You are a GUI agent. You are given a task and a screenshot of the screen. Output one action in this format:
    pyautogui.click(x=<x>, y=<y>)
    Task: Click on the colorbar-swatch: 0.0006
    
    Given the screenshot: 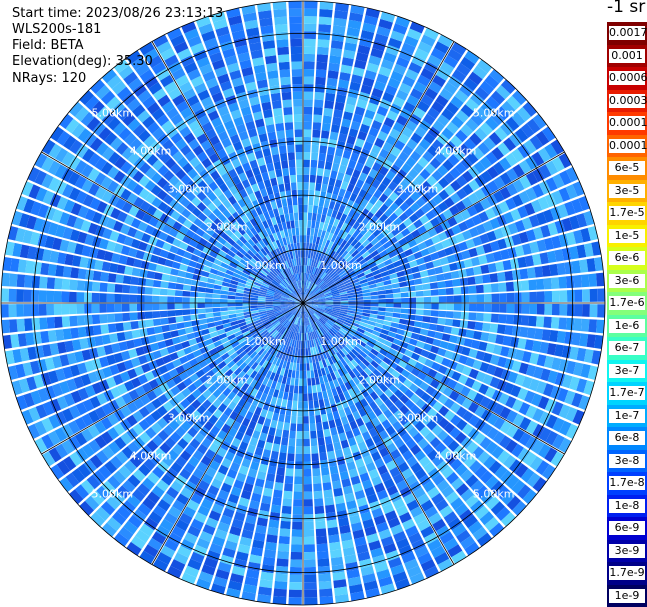 What is the action you would take?
    pyautogui.click(x=627, y=78)
    